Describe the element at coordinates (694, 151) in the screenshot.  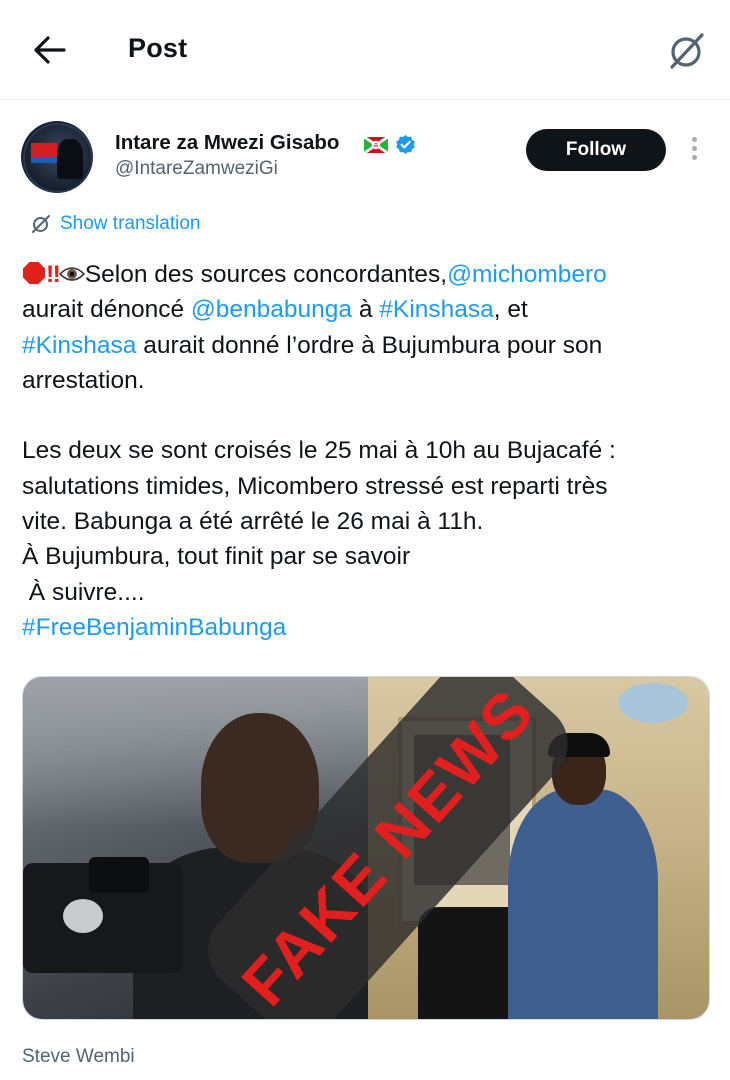
I see `more-options-button` at that location.